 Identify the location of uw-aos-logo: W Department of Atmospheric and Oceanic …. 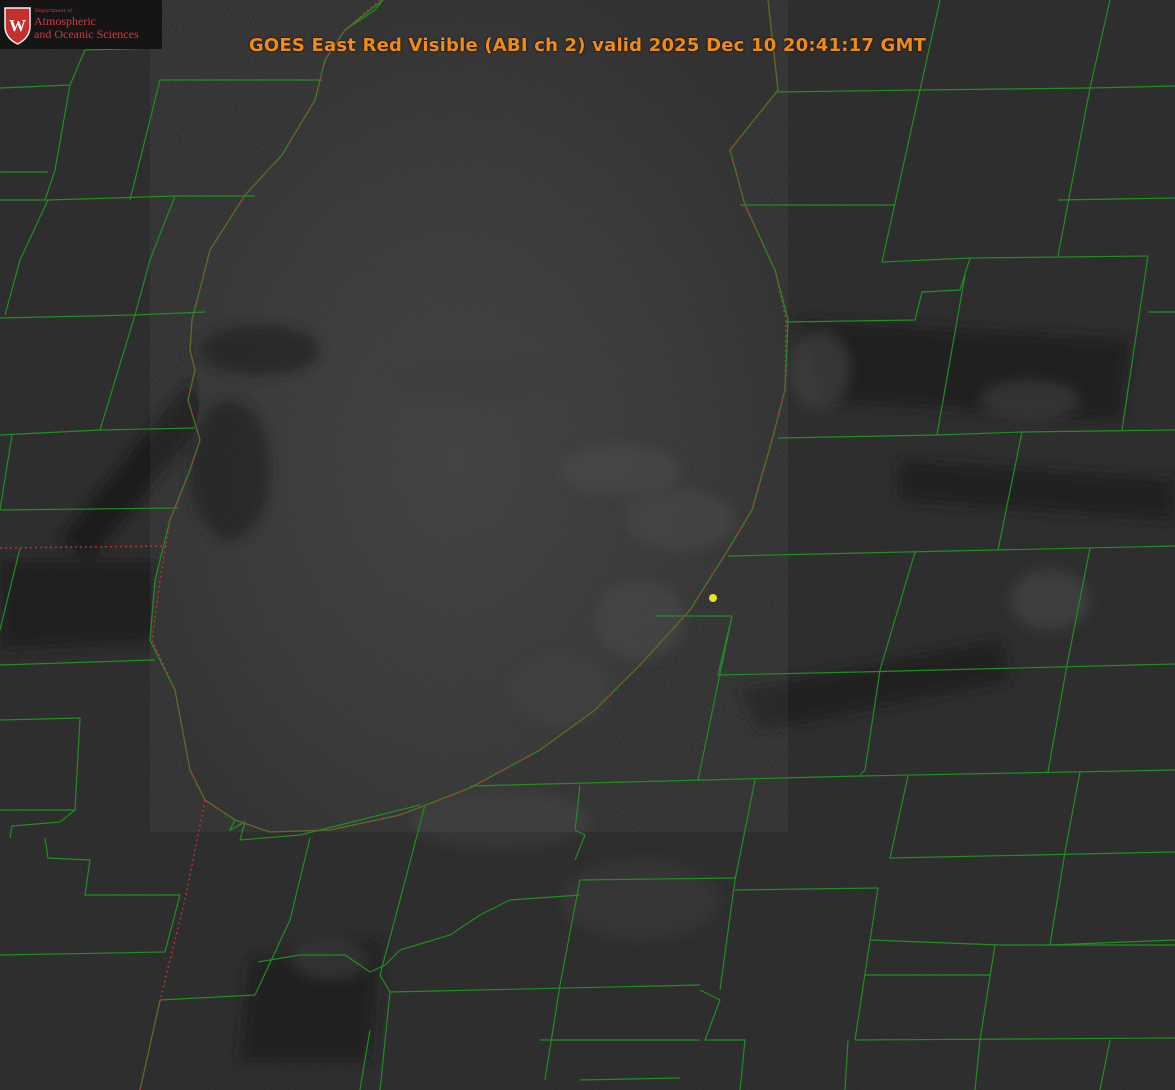
(81, 24).